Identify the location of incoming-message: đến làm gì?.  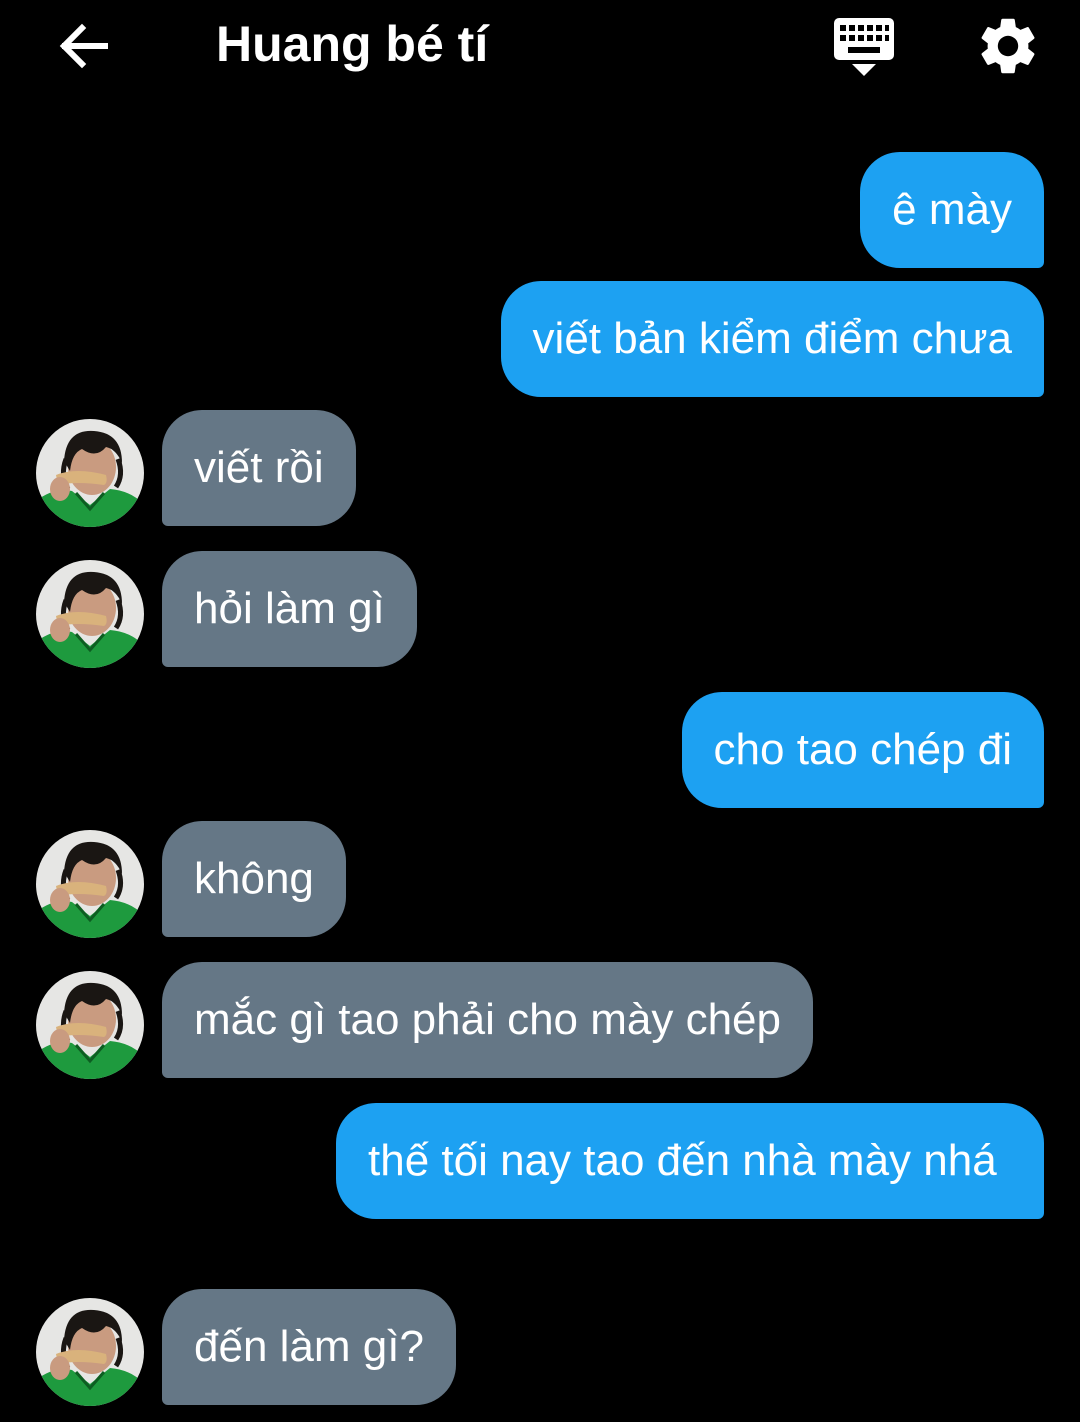
(309, 1347).